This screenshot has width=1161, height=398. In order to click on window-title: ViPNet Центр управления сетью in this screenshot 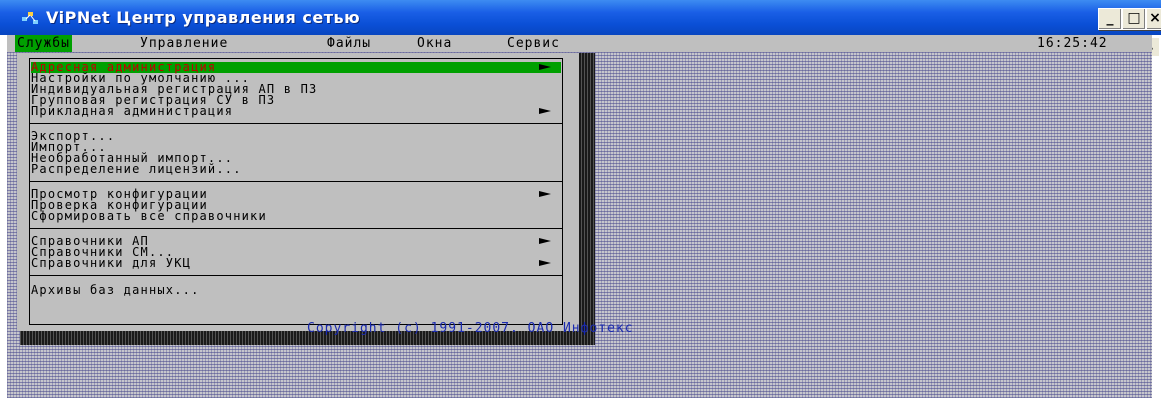, I will do `click(203, 17)`.